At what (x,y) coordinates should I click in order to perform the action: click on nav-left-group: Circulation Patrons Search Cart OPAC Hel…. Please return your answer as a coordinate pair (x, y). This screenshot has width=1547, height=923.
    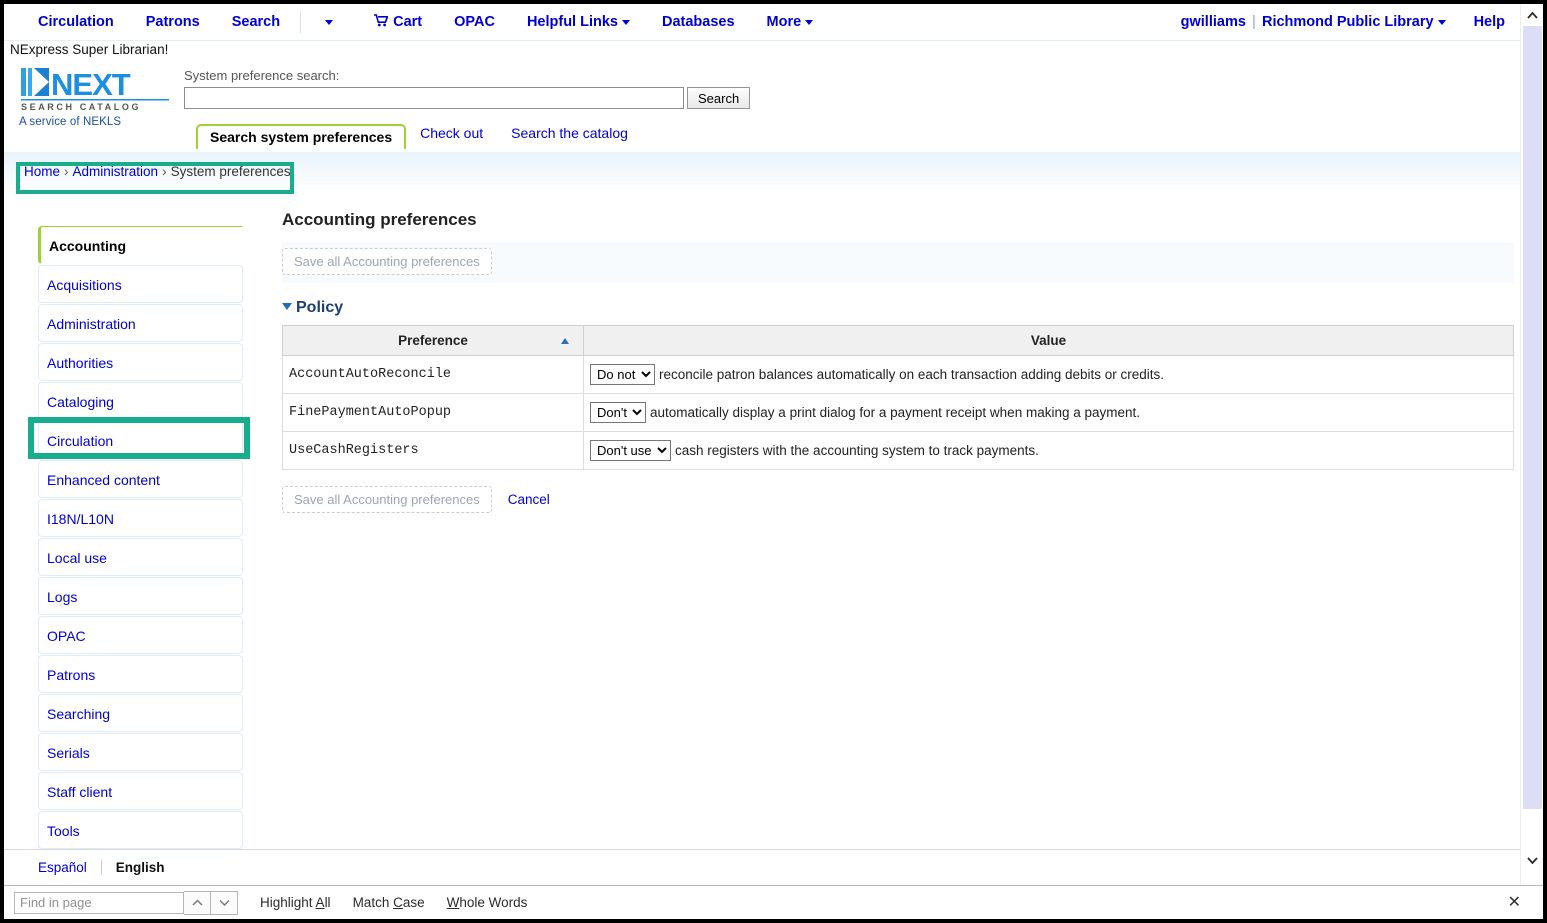
    Looking at the image, I should click on (425, 22).